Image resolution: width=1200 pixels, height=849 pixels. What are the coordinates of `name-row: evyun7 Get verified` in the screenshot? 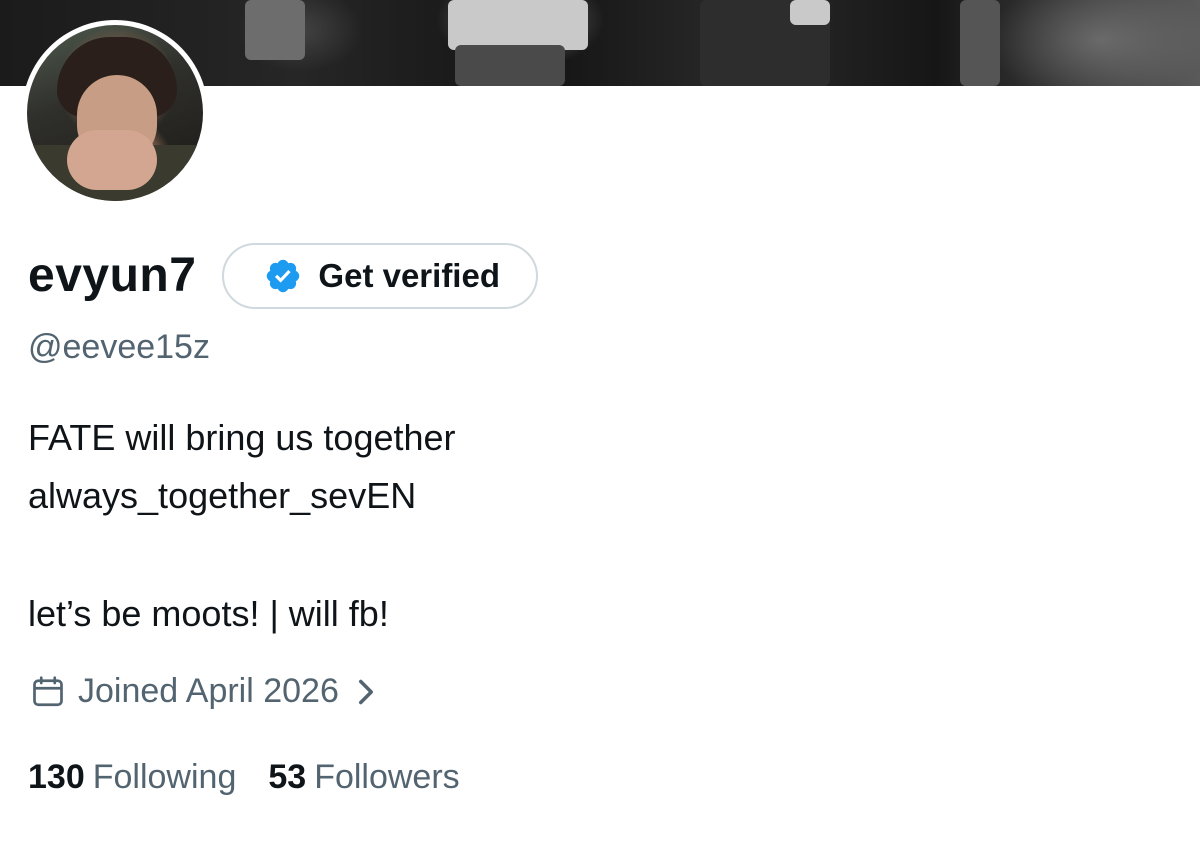 It's located at (283, 276).